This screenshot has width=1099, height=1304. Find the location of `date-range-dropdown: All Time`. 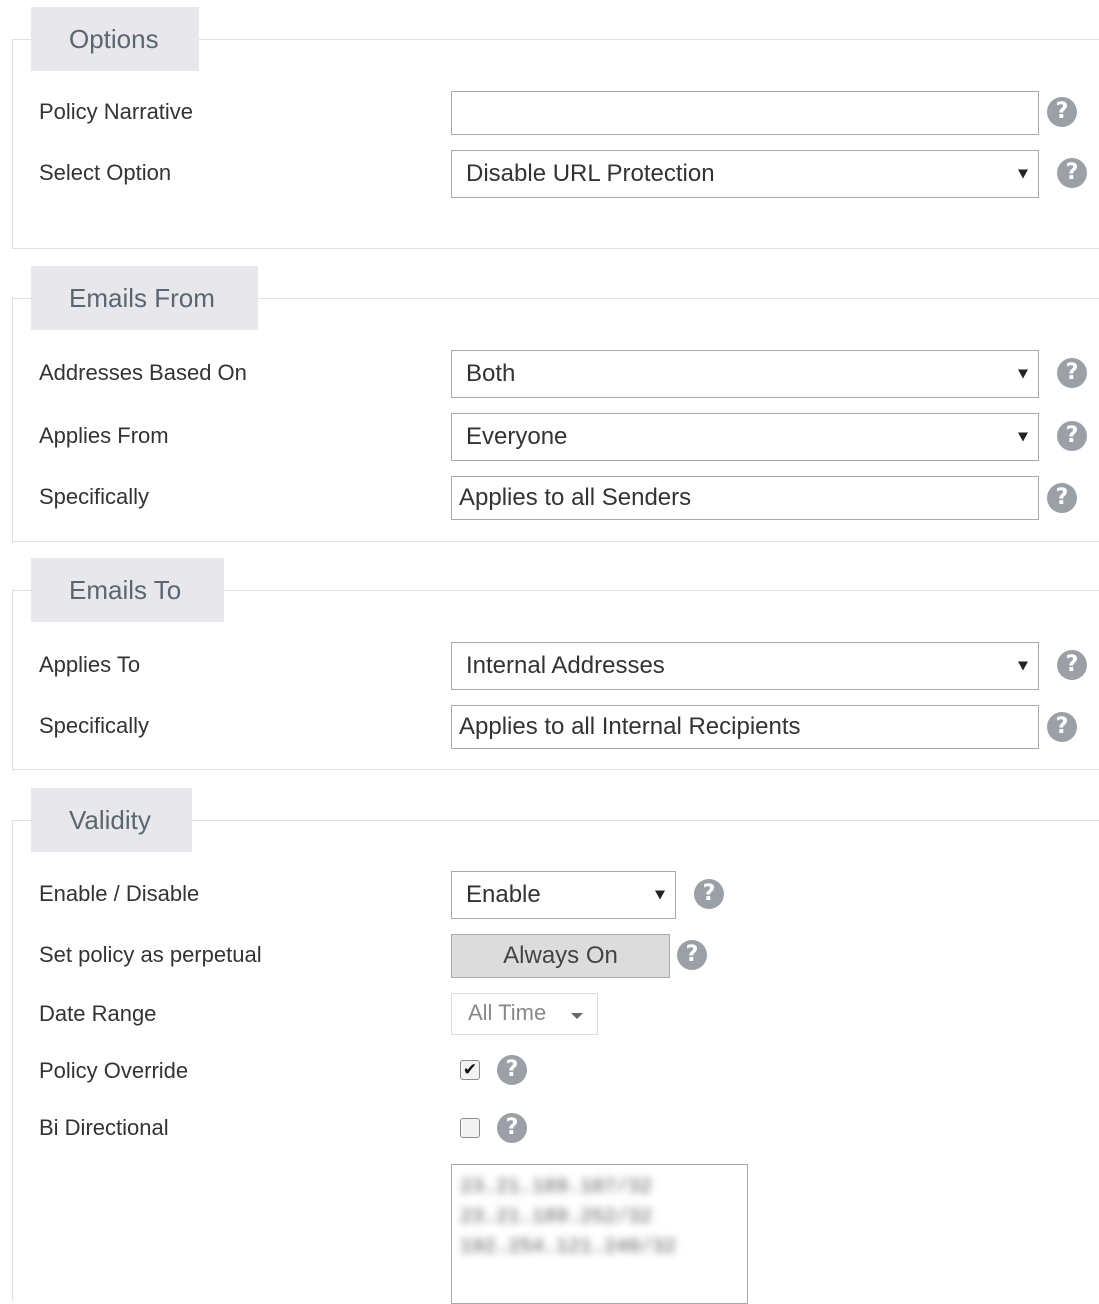

date-range-dropdown: All Time is located at coordinates (524, 1014).